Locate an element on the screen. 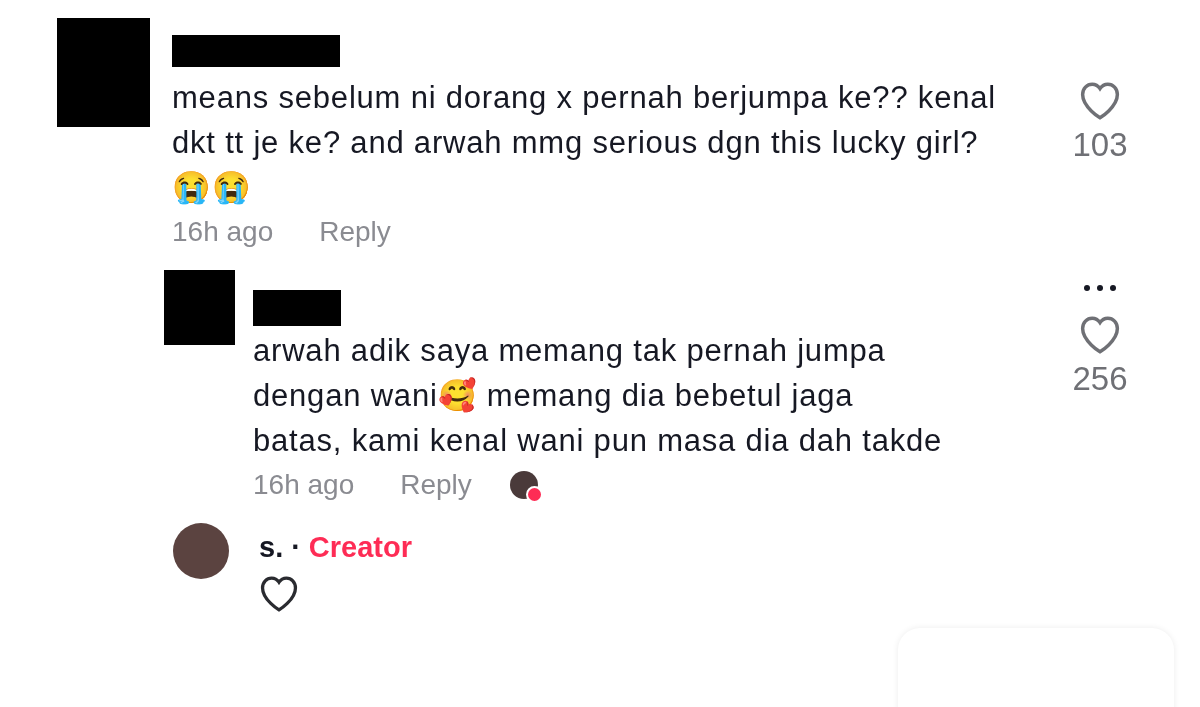  like-heart-icon is located at coordinates (279, 594).